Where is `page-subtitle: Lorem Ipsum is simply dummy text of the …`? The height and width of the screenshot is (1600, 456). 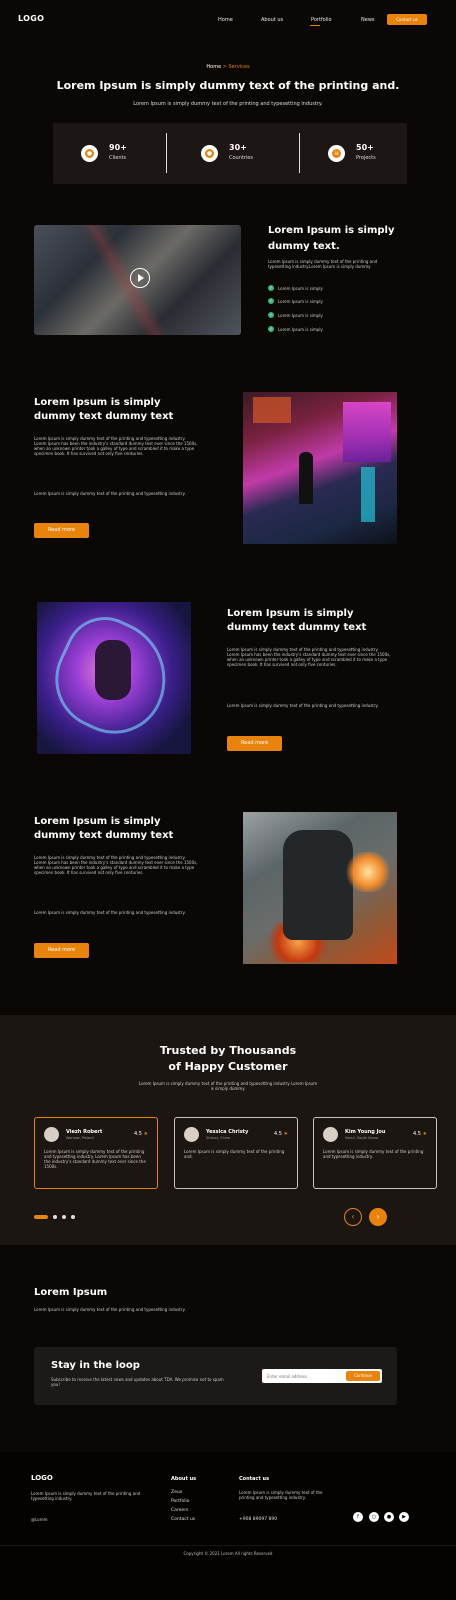
page-subtitle: Lorem Ipsum is simply dummy text of the … is located at coordinates (228, 104).